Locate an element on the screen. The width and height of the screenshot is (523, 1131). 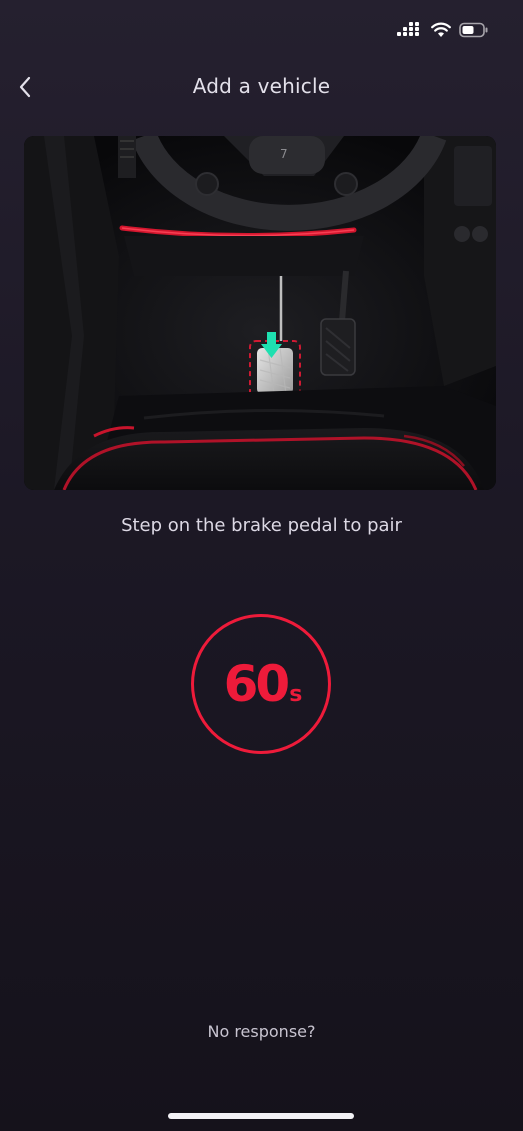
page-title: Add a vehicle is located at coordinates (261, 86).